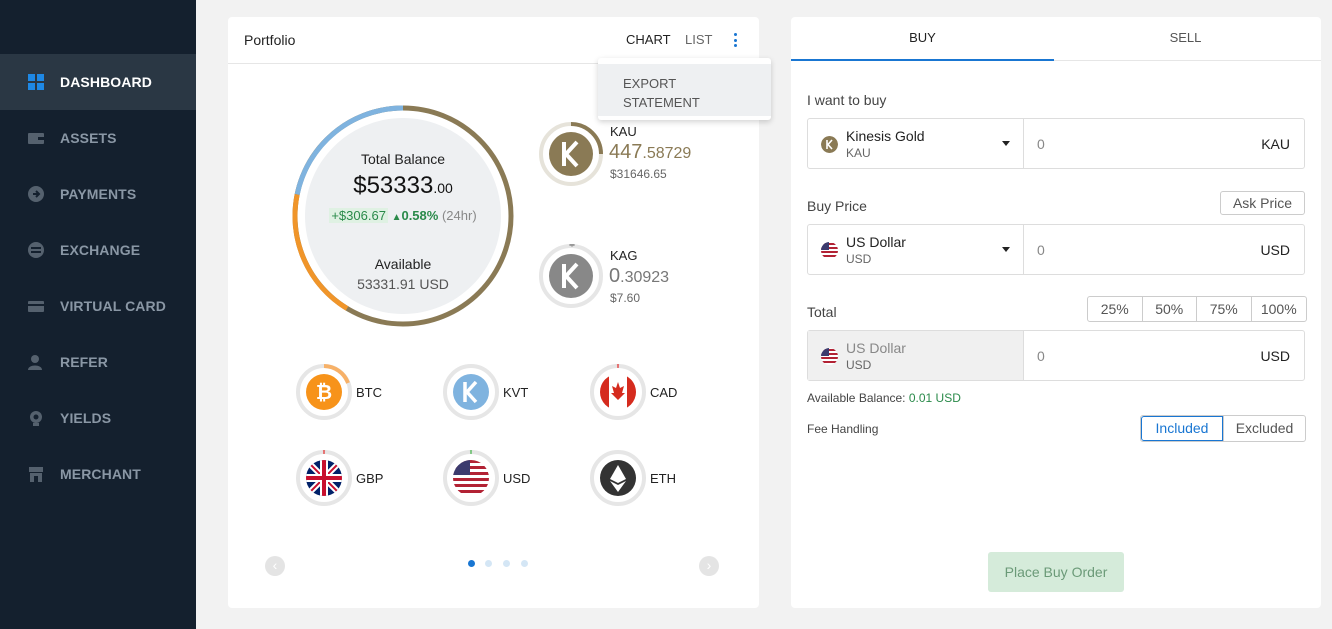 The width and height of the screenshot is (1332, 629). I want to click on kag-usd: $7.60, so click(625, 298).